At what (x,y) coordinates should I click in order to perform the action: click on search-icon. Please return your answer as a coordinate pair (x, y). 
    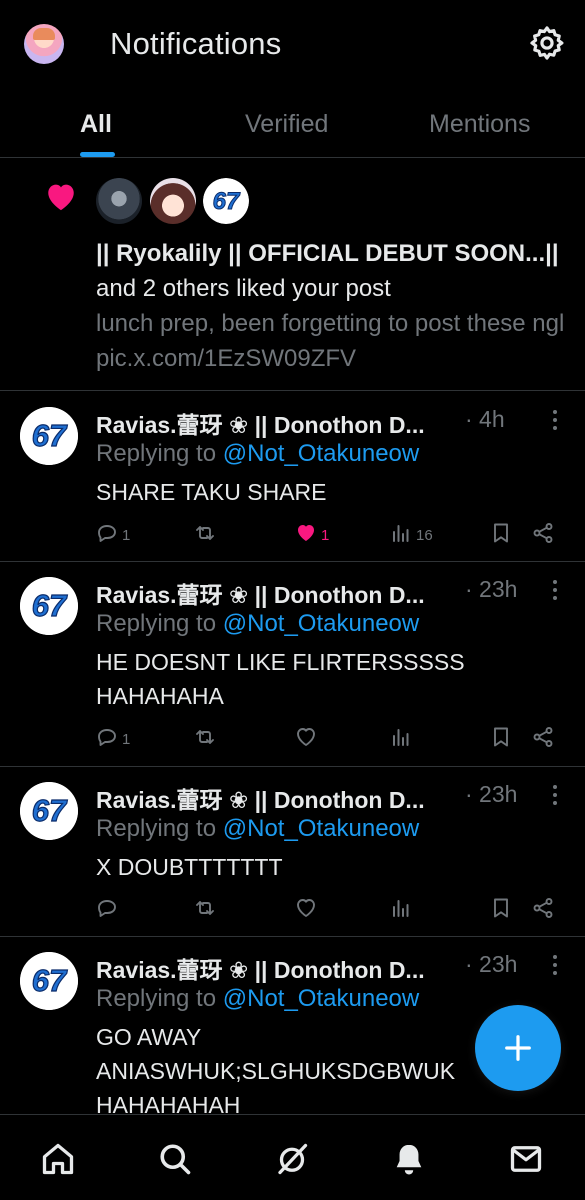
    Looking at the image, I should click on (175, 1159).